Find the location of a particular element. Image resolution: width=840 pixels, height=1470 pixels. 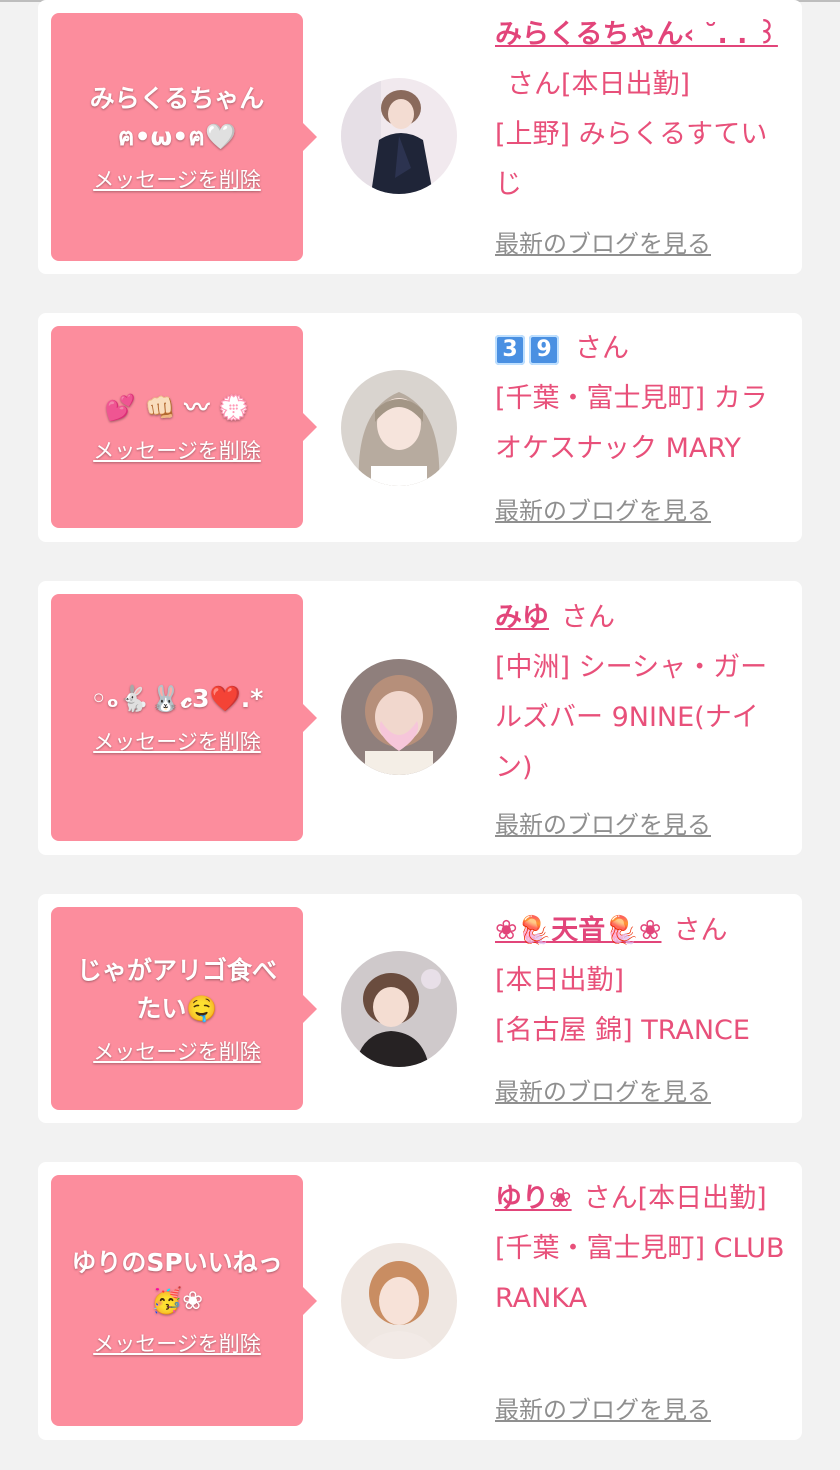

shop-name: [千葉・富士見町] カラオケスナック MARY is located at coordinates (631, 423).